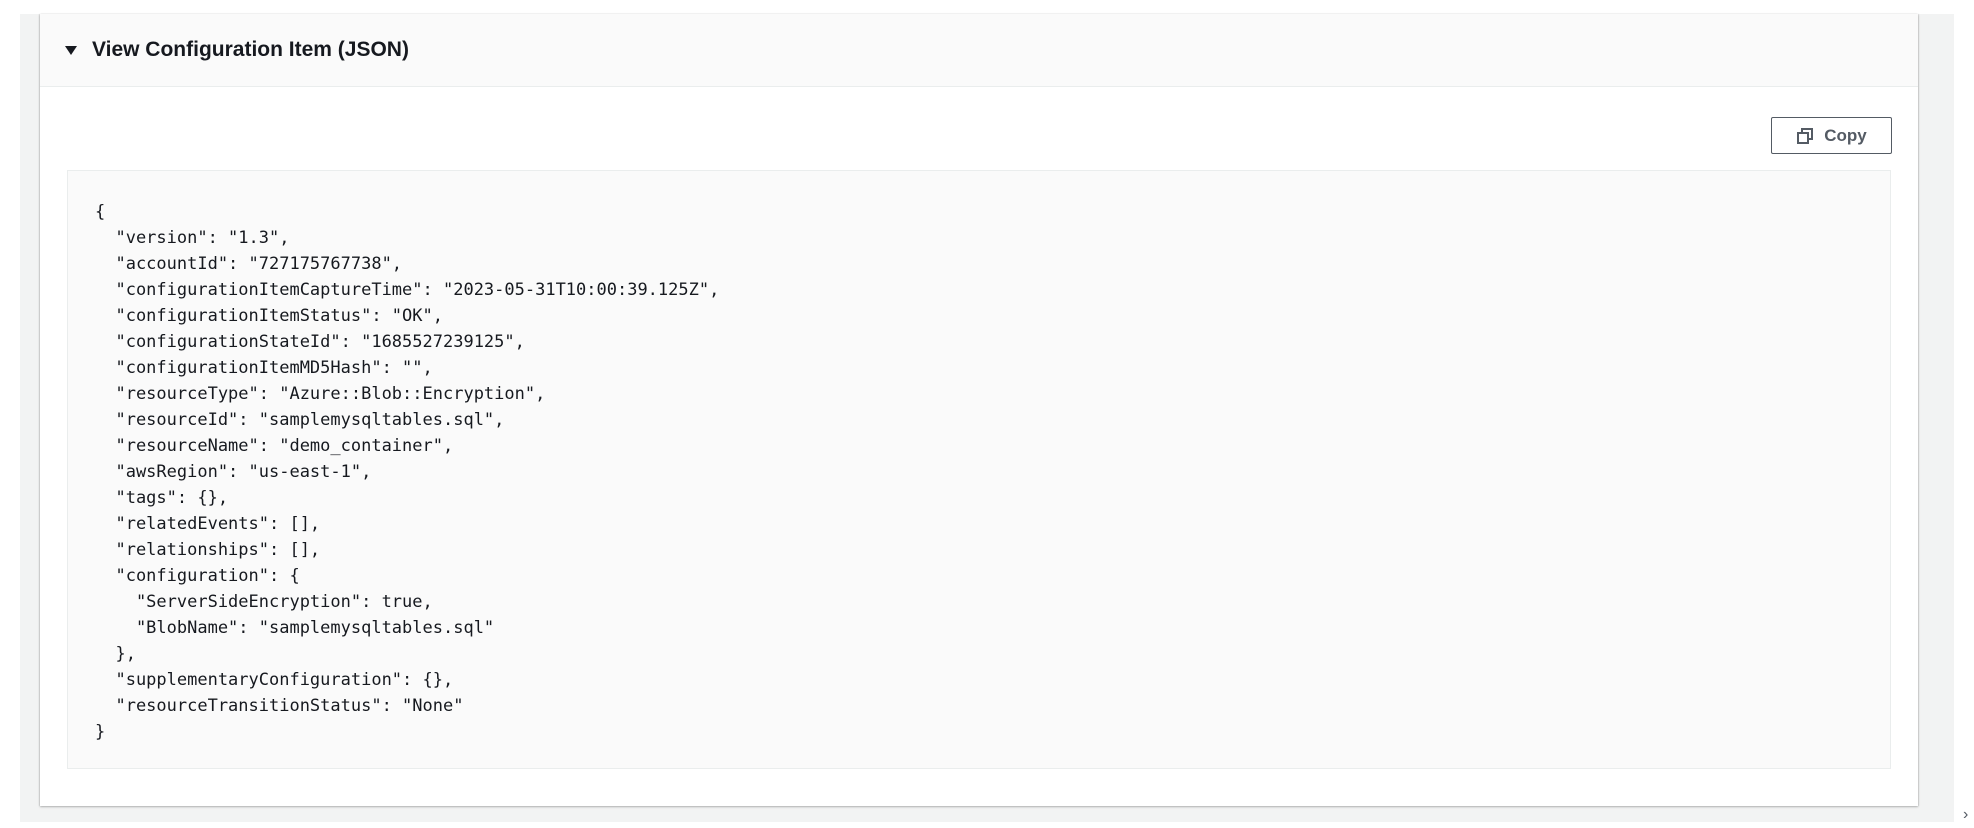  I want to click on copy-button: Copy, so click(1831, 135).